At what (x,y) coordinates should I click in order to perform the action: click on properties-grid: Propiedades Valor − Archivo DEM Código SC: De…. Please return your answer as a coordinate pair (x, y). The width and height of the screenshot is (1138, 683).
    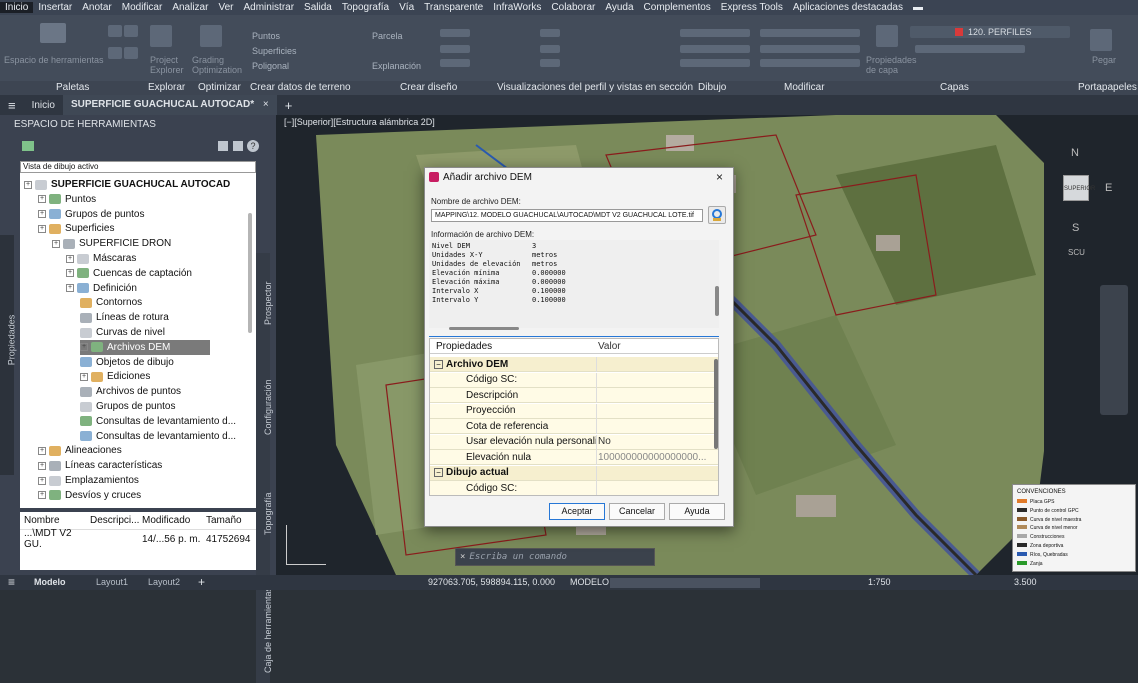
    Looking at the image, I should click on (574, 417).